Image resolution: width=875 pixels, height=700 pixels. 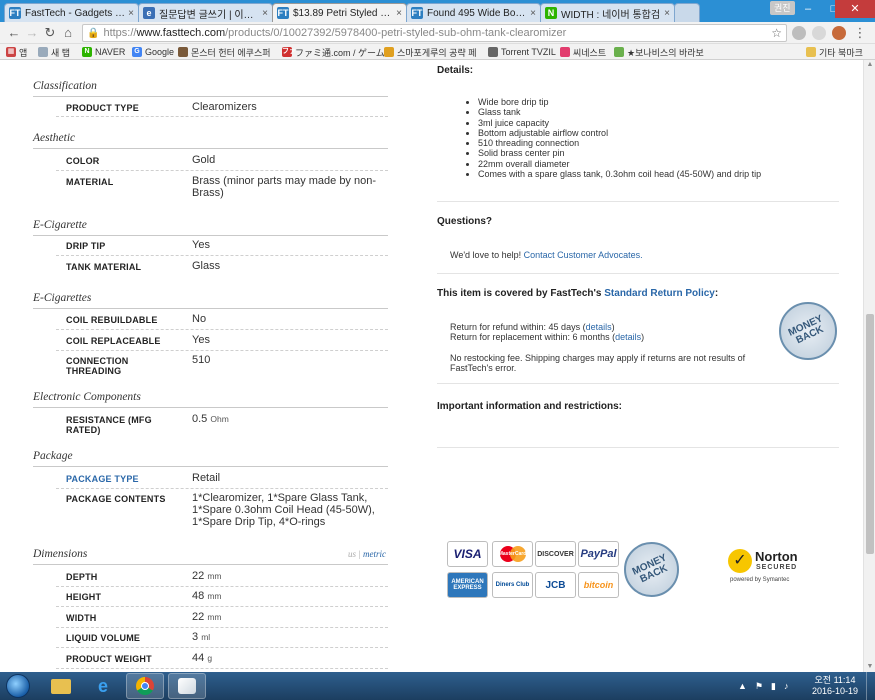 I want to click on list-item: 510 threading connection, so click(x=619, y=143).